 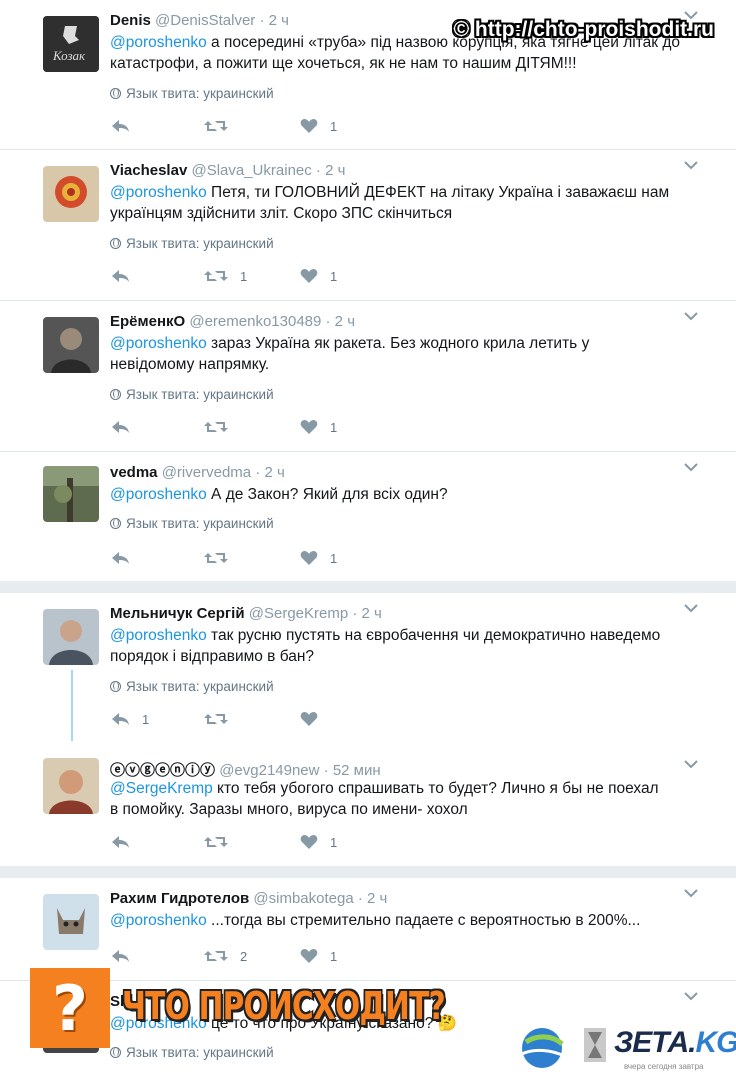 I want to click on question-badge: ?, so click(x=70, y=1008).